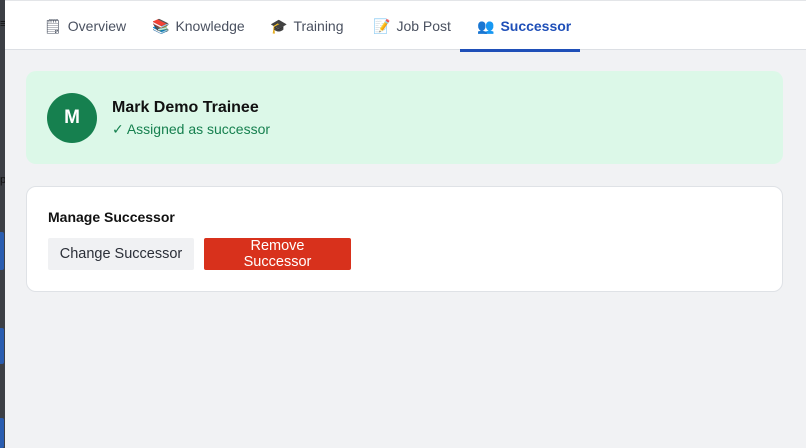 This screenshot has width=806, height=448. What do you see at coordinates (210, 25) in the screenshot?
I see `tab-label: Knowledge` at bounding box center [210, 25].